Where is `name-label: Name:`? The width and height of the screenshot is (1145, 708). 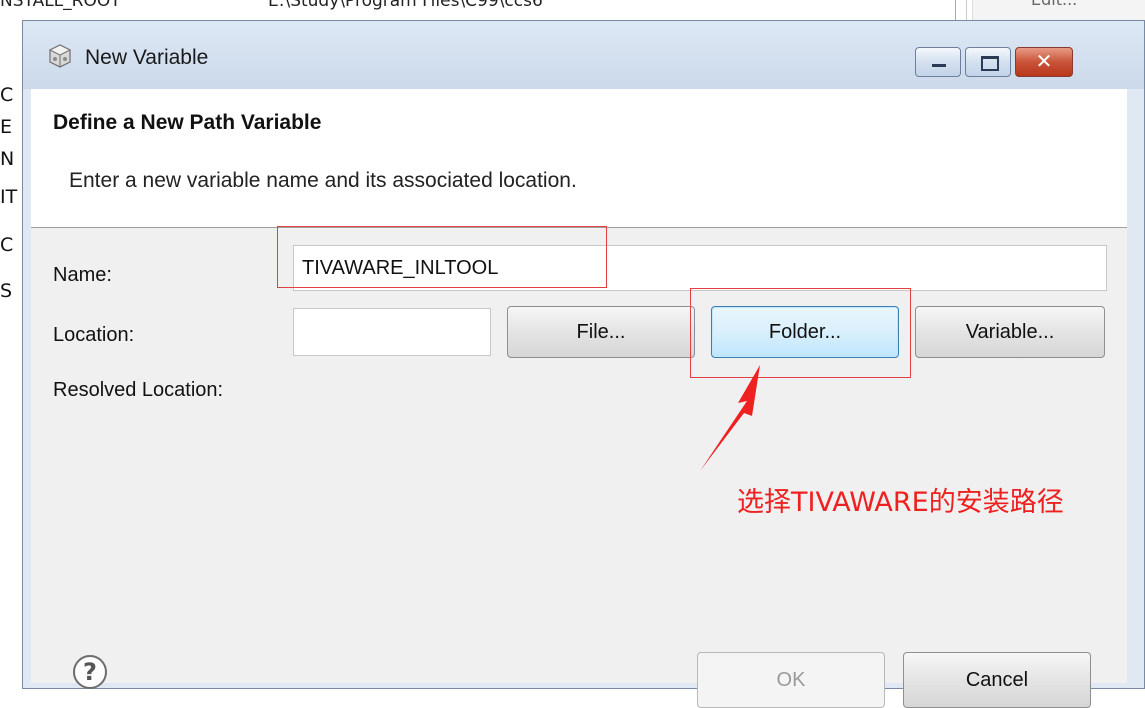
name-label: Name: is located at coordinates (82, 275).